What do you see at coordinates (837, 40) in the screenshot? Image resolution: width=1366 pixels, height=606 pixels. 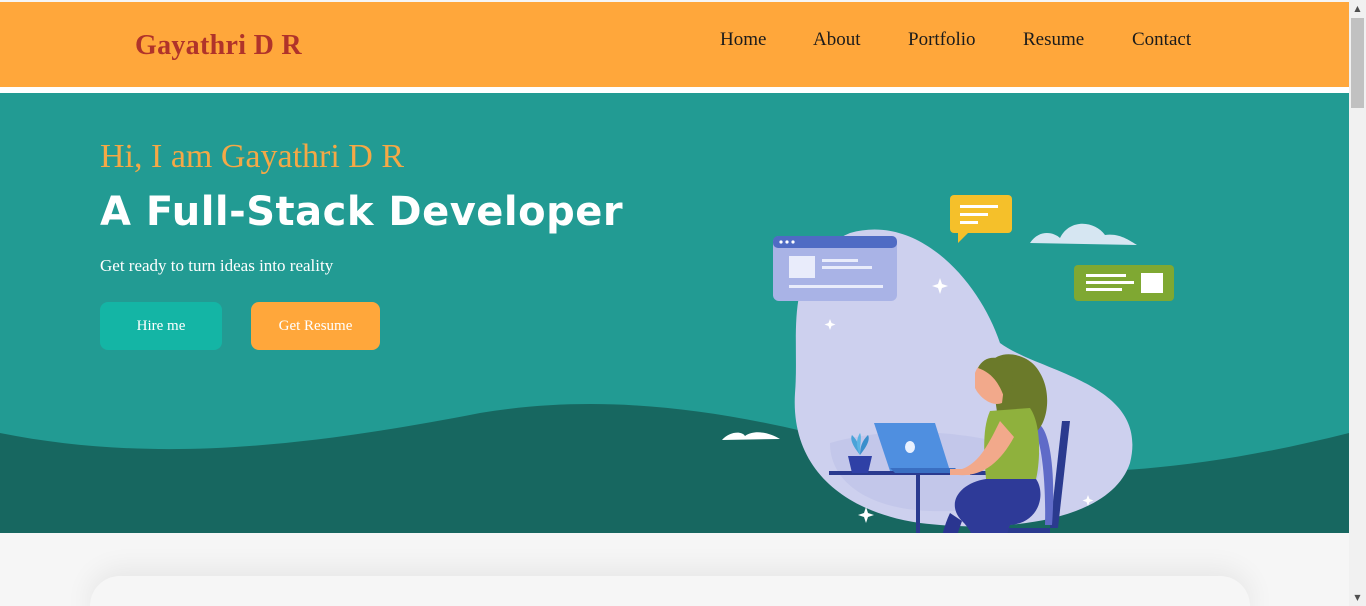 I see `nav-link-about: About` at bounding box center [837, 40].